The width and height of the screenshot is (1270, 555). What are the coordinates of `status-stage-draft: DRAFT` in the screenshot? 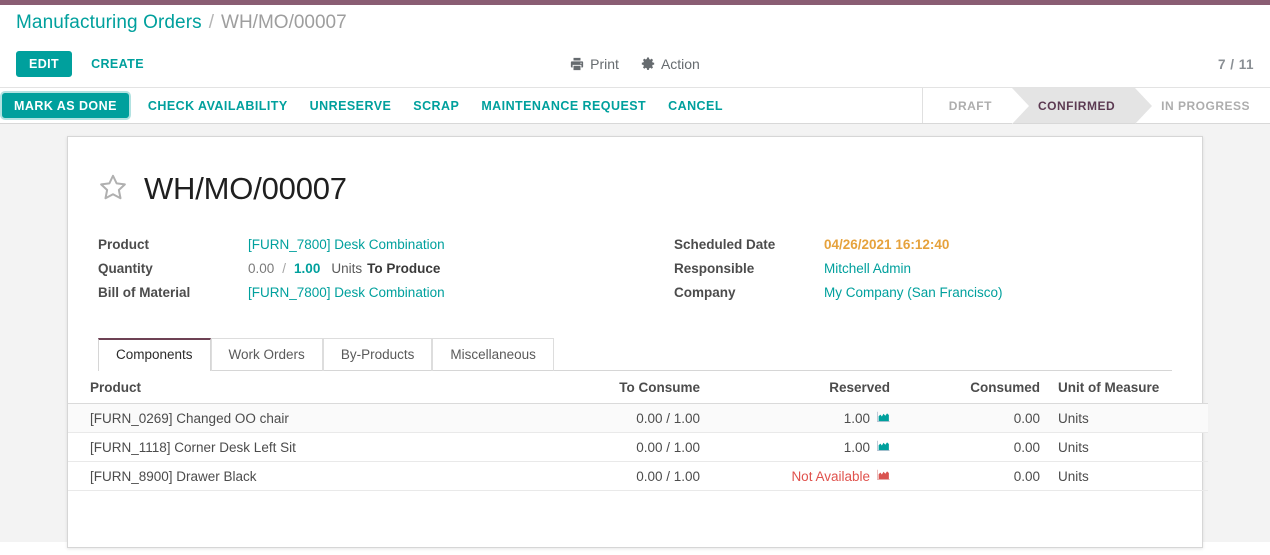 It's located at (967, 105).